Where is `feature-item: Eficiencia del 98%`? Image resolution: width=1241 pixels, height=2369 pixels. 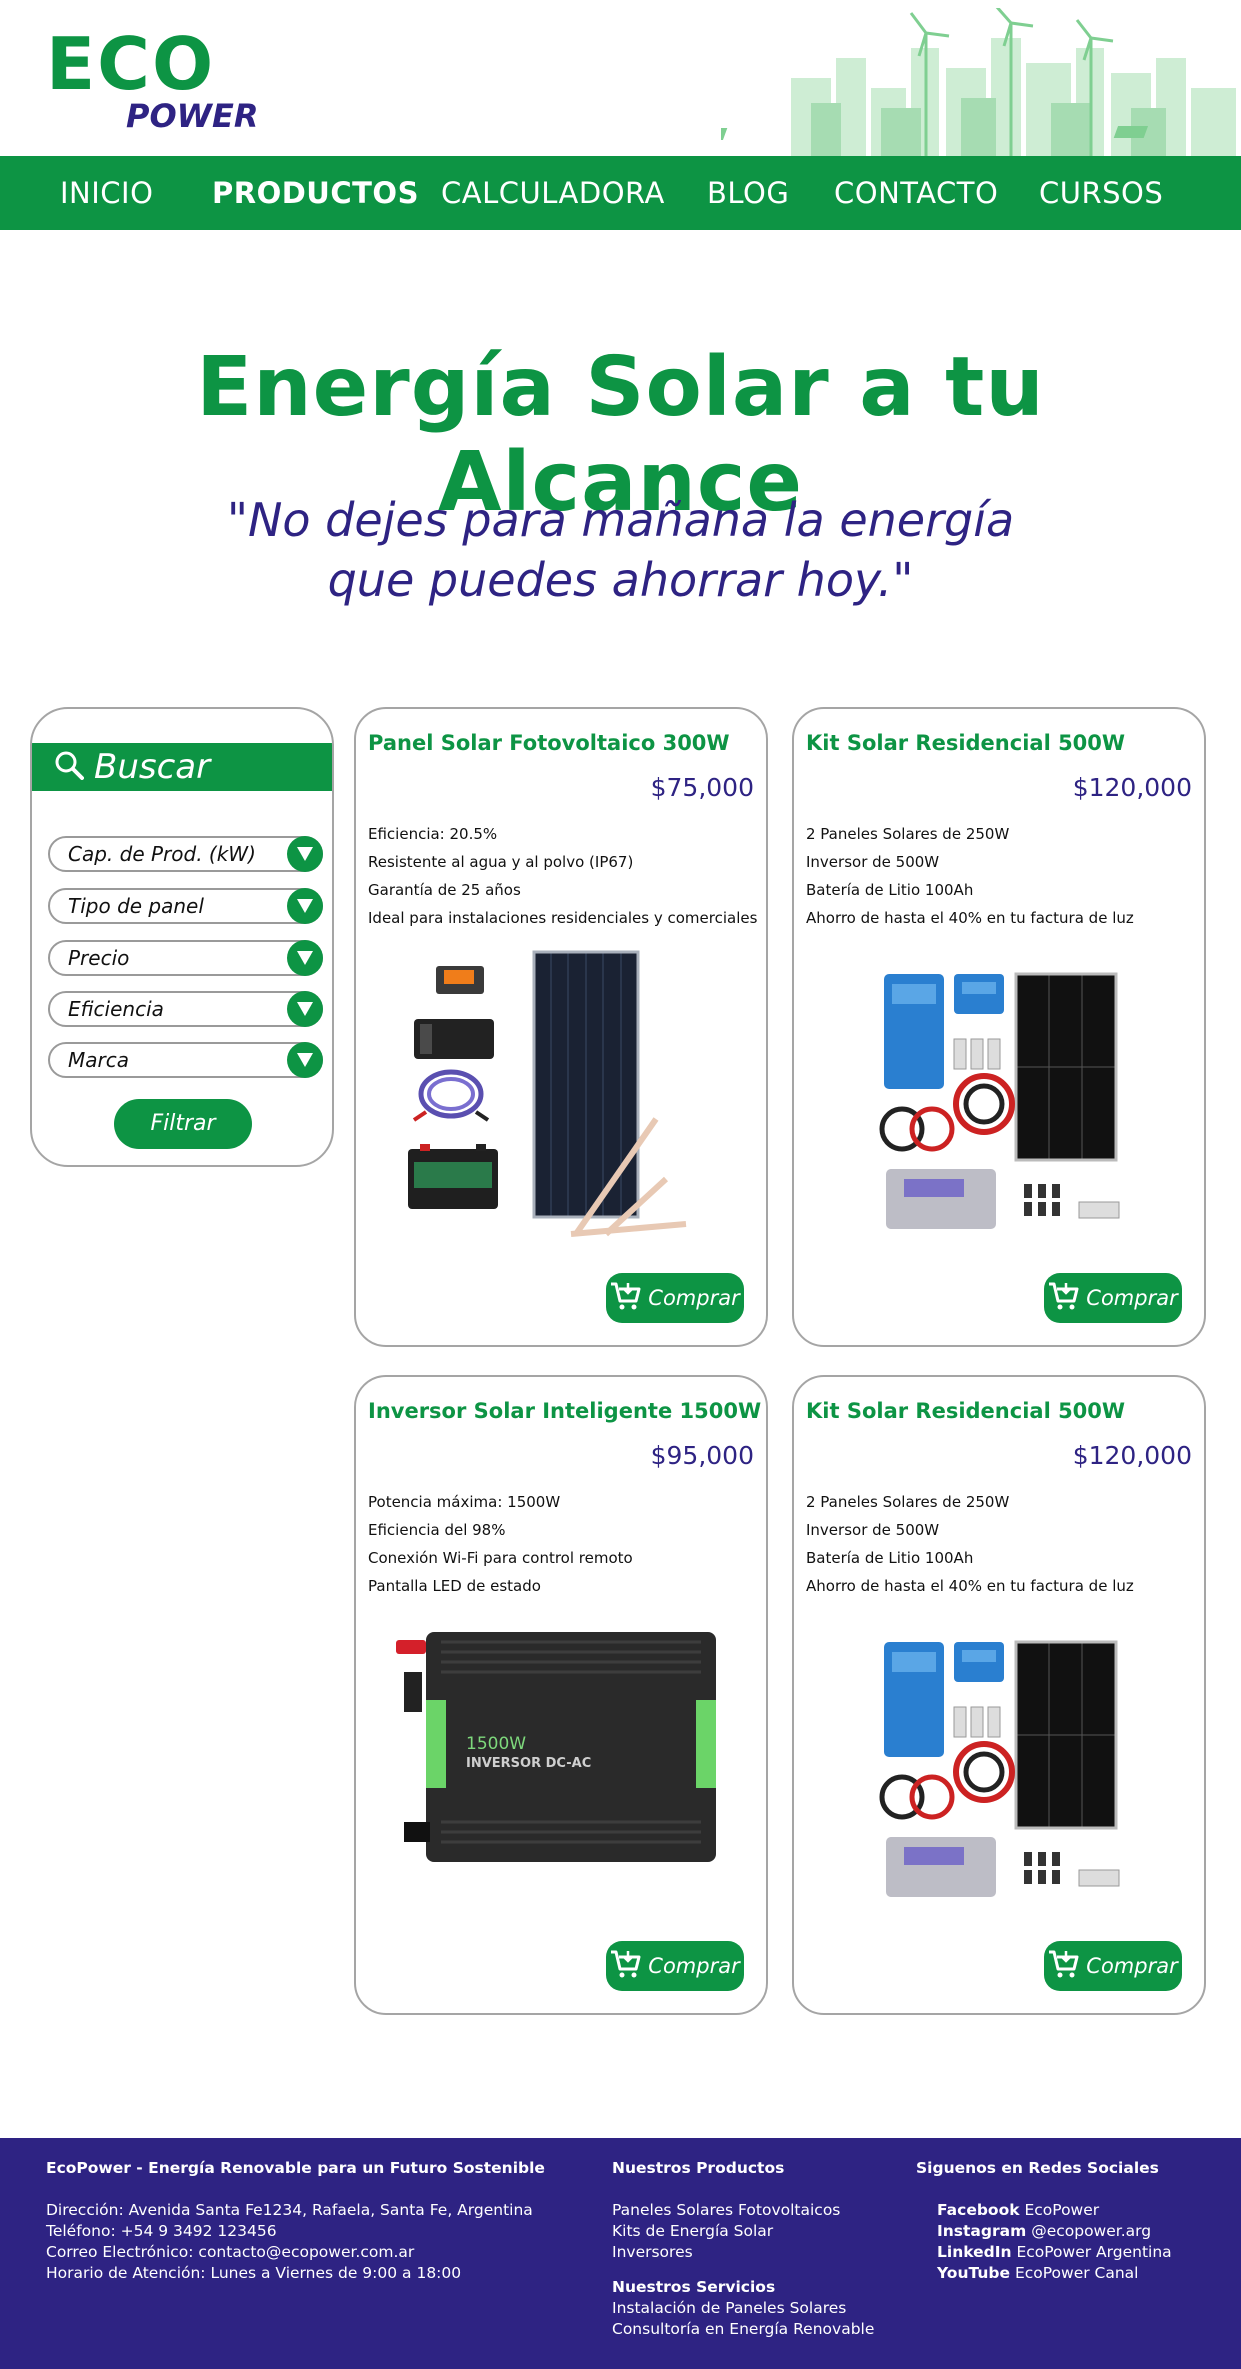 feature-item: Eficiencia del 98% is located at coordinates (437, 1530).